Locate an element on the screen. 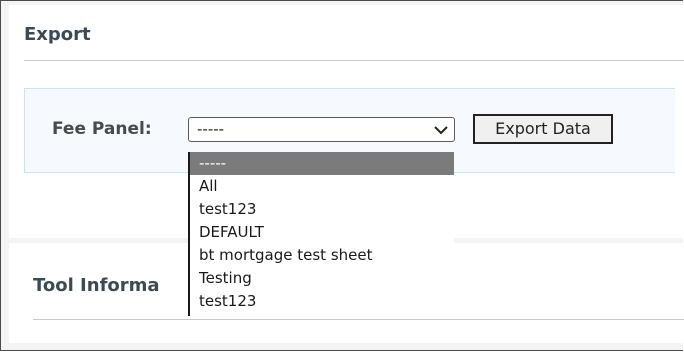 The height and width of the screenshot is (352, 684). dropdown-option: ----- is located at coordinates (322, 163).